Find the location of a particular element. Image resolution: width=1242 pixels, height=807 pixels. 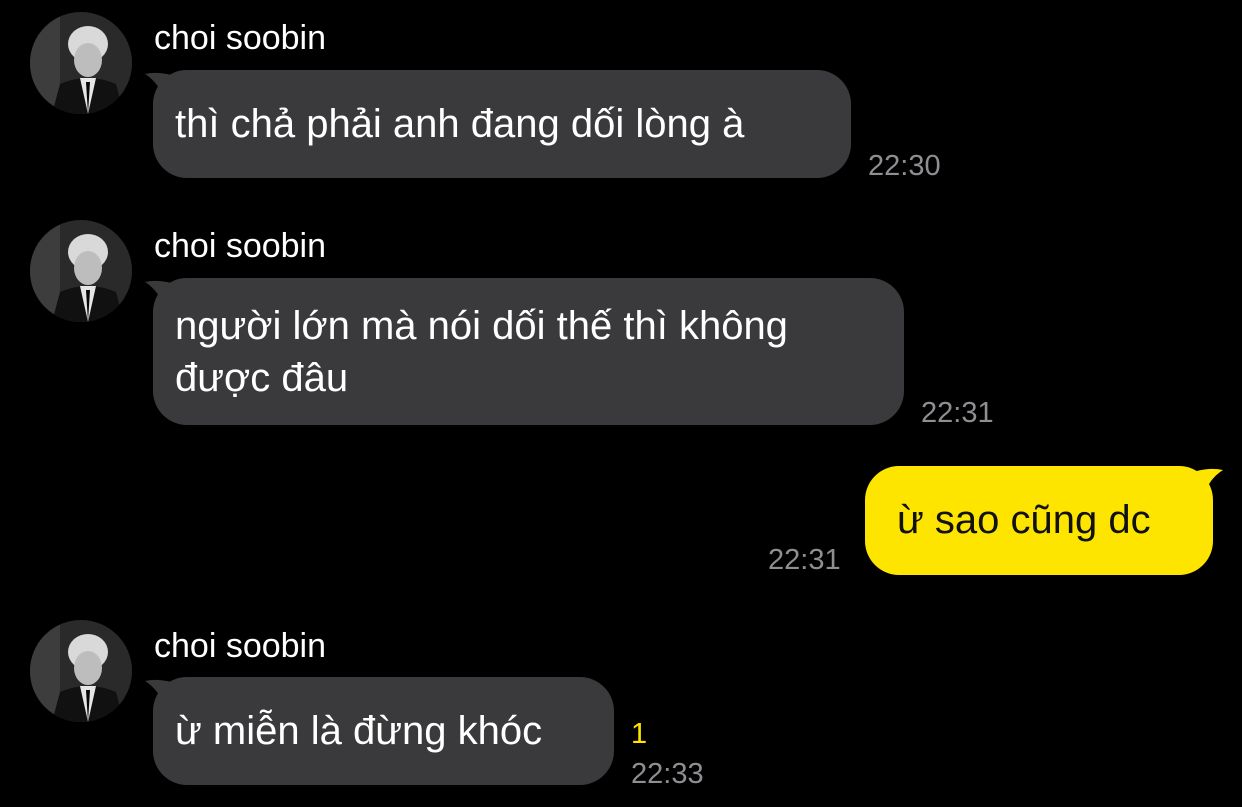

message-timestamp: 22:30 is located at coordinates (904, 166).